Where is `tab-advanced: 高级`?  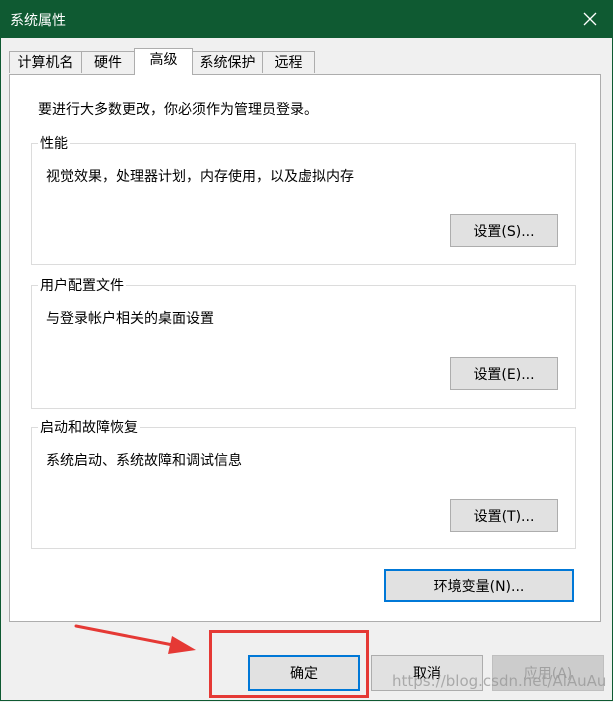
tab-advanced: 高级 is located at coordinates (163, 61).